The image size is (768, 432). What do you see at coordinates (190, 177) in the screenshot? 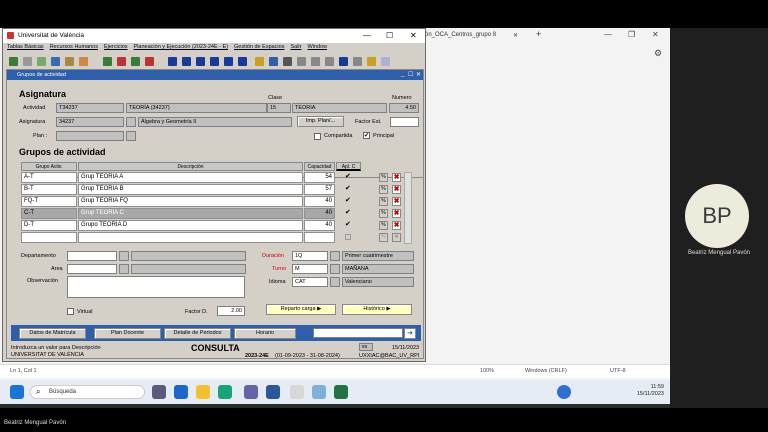
I see `desc-cell: Grup TEORIA A` at bounding box center [190, 177].